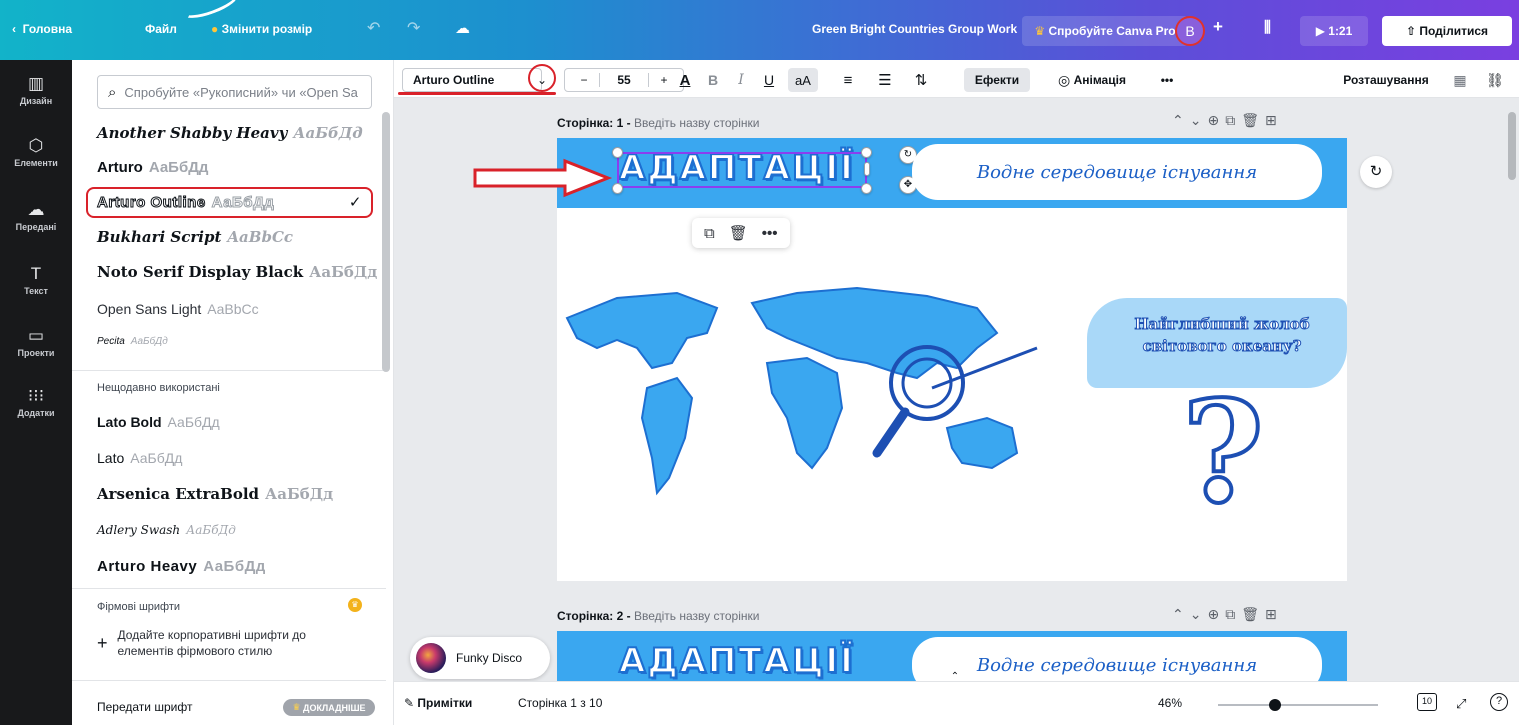 The width and height of the screenshot is (1519, 725). What do you see at coordinates (1275, 705) in the screenshot?
I see `zoom-slider-thumb` at bounding box center [1275, 705].